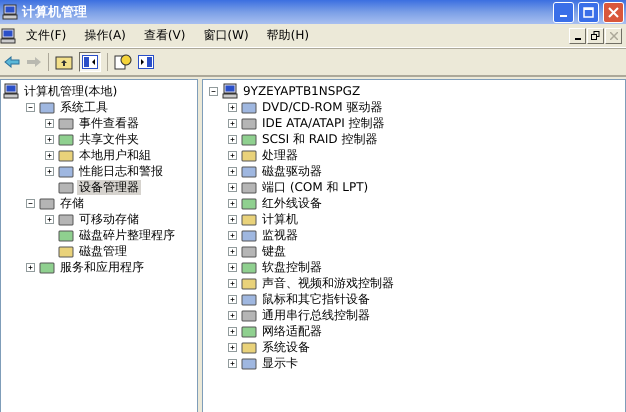 The height and width of the screenshot is (412, 626). Describe the element at coordinates (109, 219) in the screenshot. I see `tree-item: 可移动存储` at that location.